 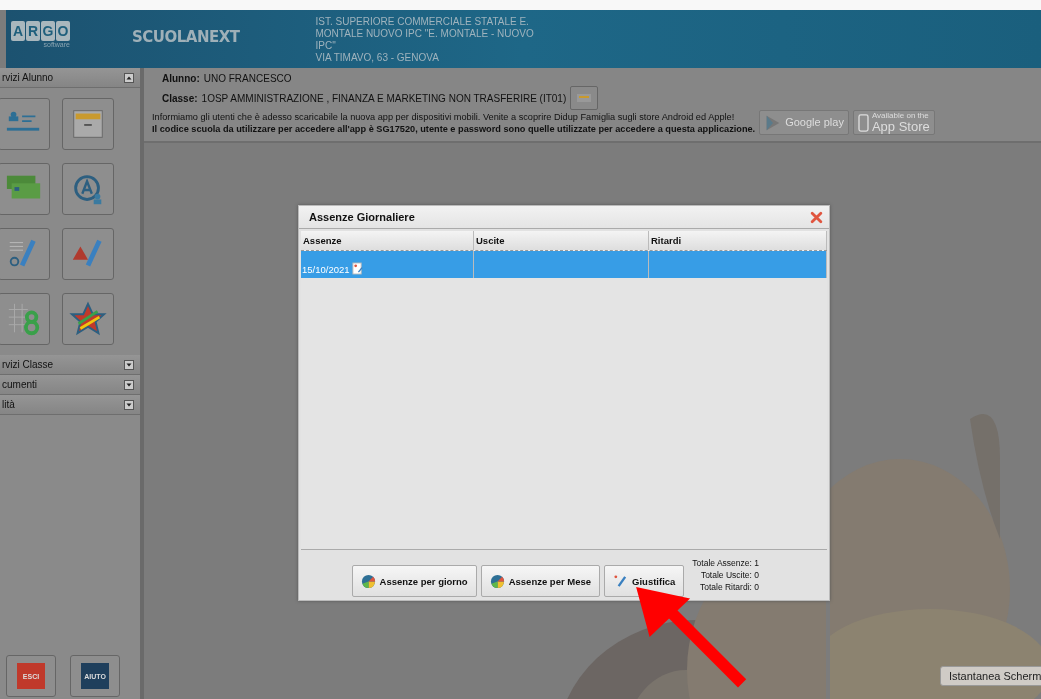 What do you see at coordinates (70, 78) in the screenshot?
I see `sidebar-section-header: rvizi Alunno` at bounding box center [70, 78].